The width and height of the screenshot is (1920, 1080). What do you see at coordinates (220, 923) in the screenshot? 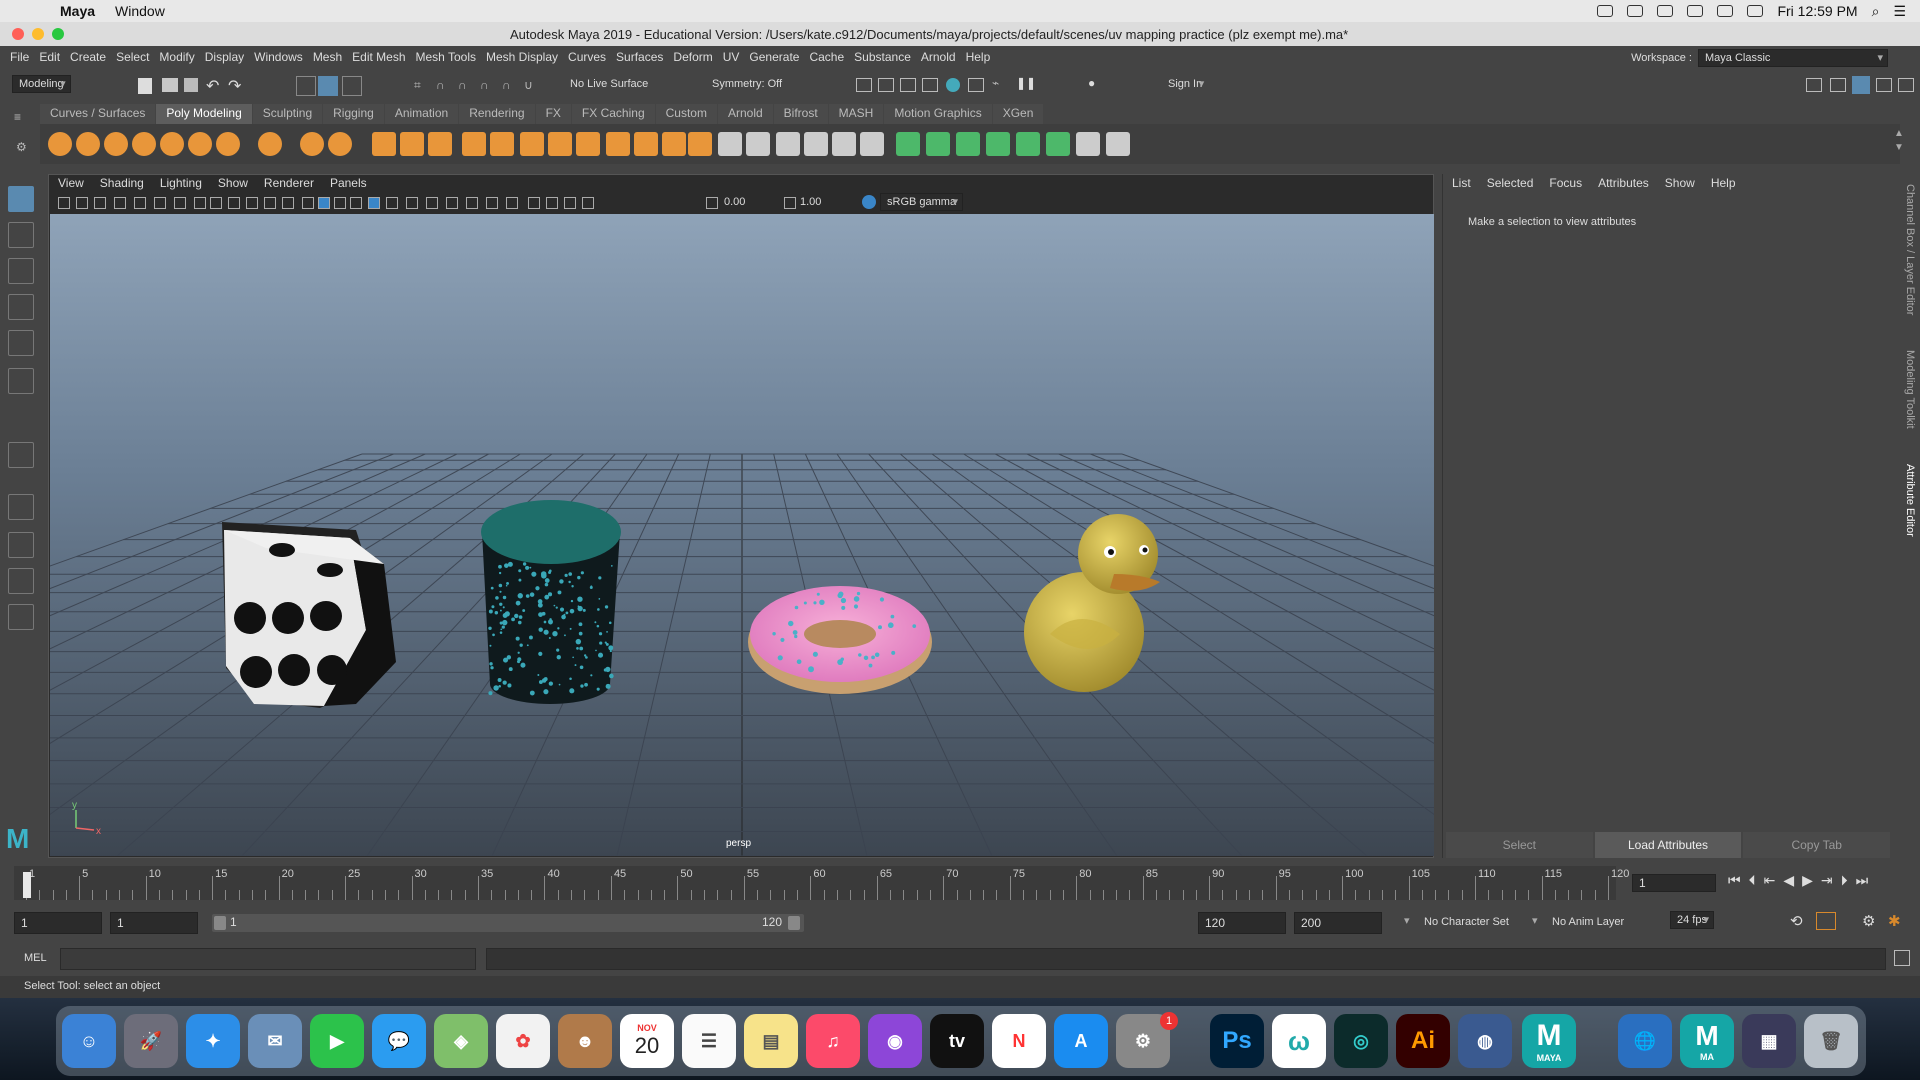
I see `range-slider-start-handle` at bounding box center [220, 923].